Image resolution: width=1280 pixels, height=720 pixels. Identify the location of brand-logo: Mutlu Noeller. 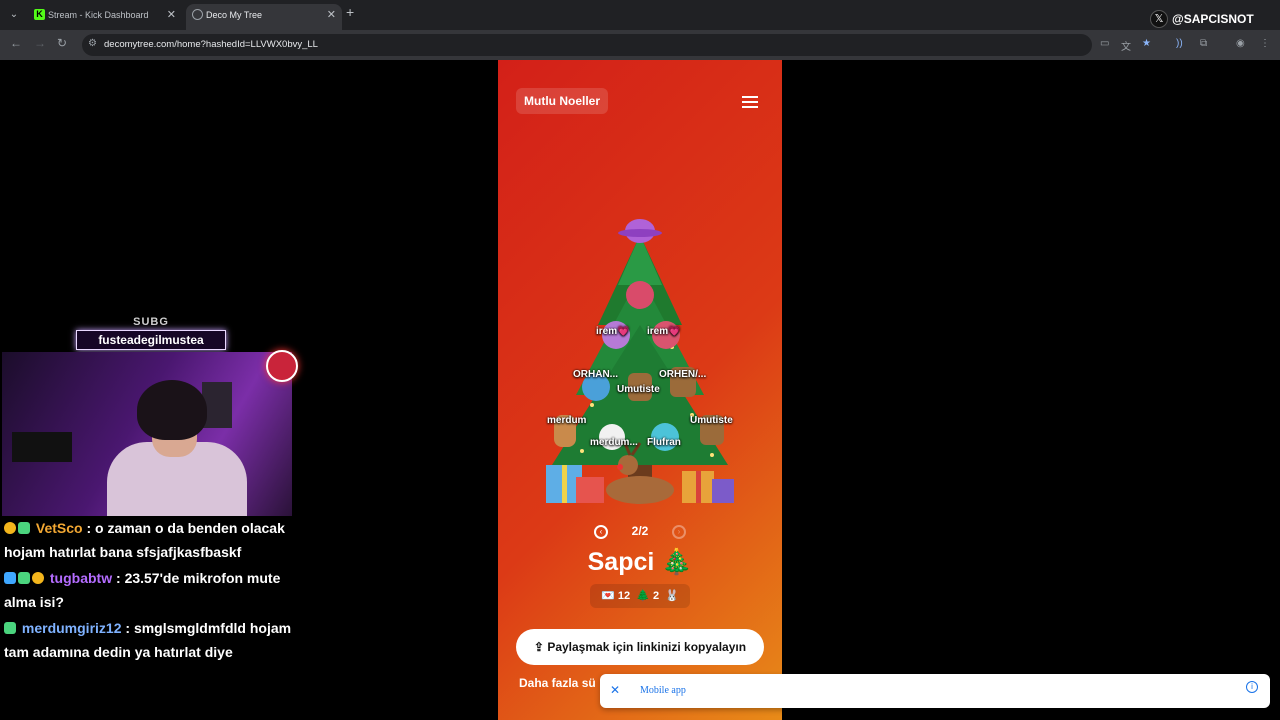
(562, 101).